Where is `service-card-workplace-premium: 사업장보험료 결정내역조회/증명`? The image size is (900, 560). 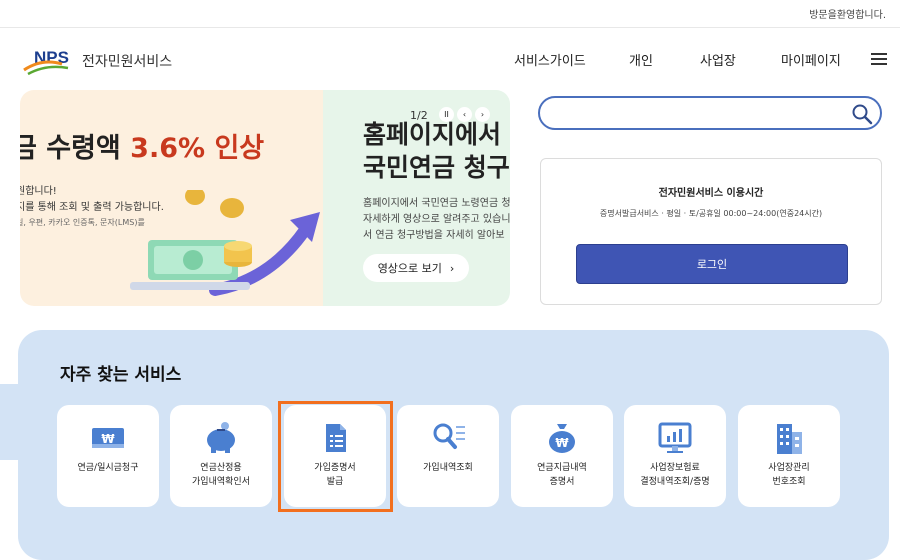 service-card-workplace-premium: 사업장보험료 결정내역조회/증명 is located at coordinates (675, 456).